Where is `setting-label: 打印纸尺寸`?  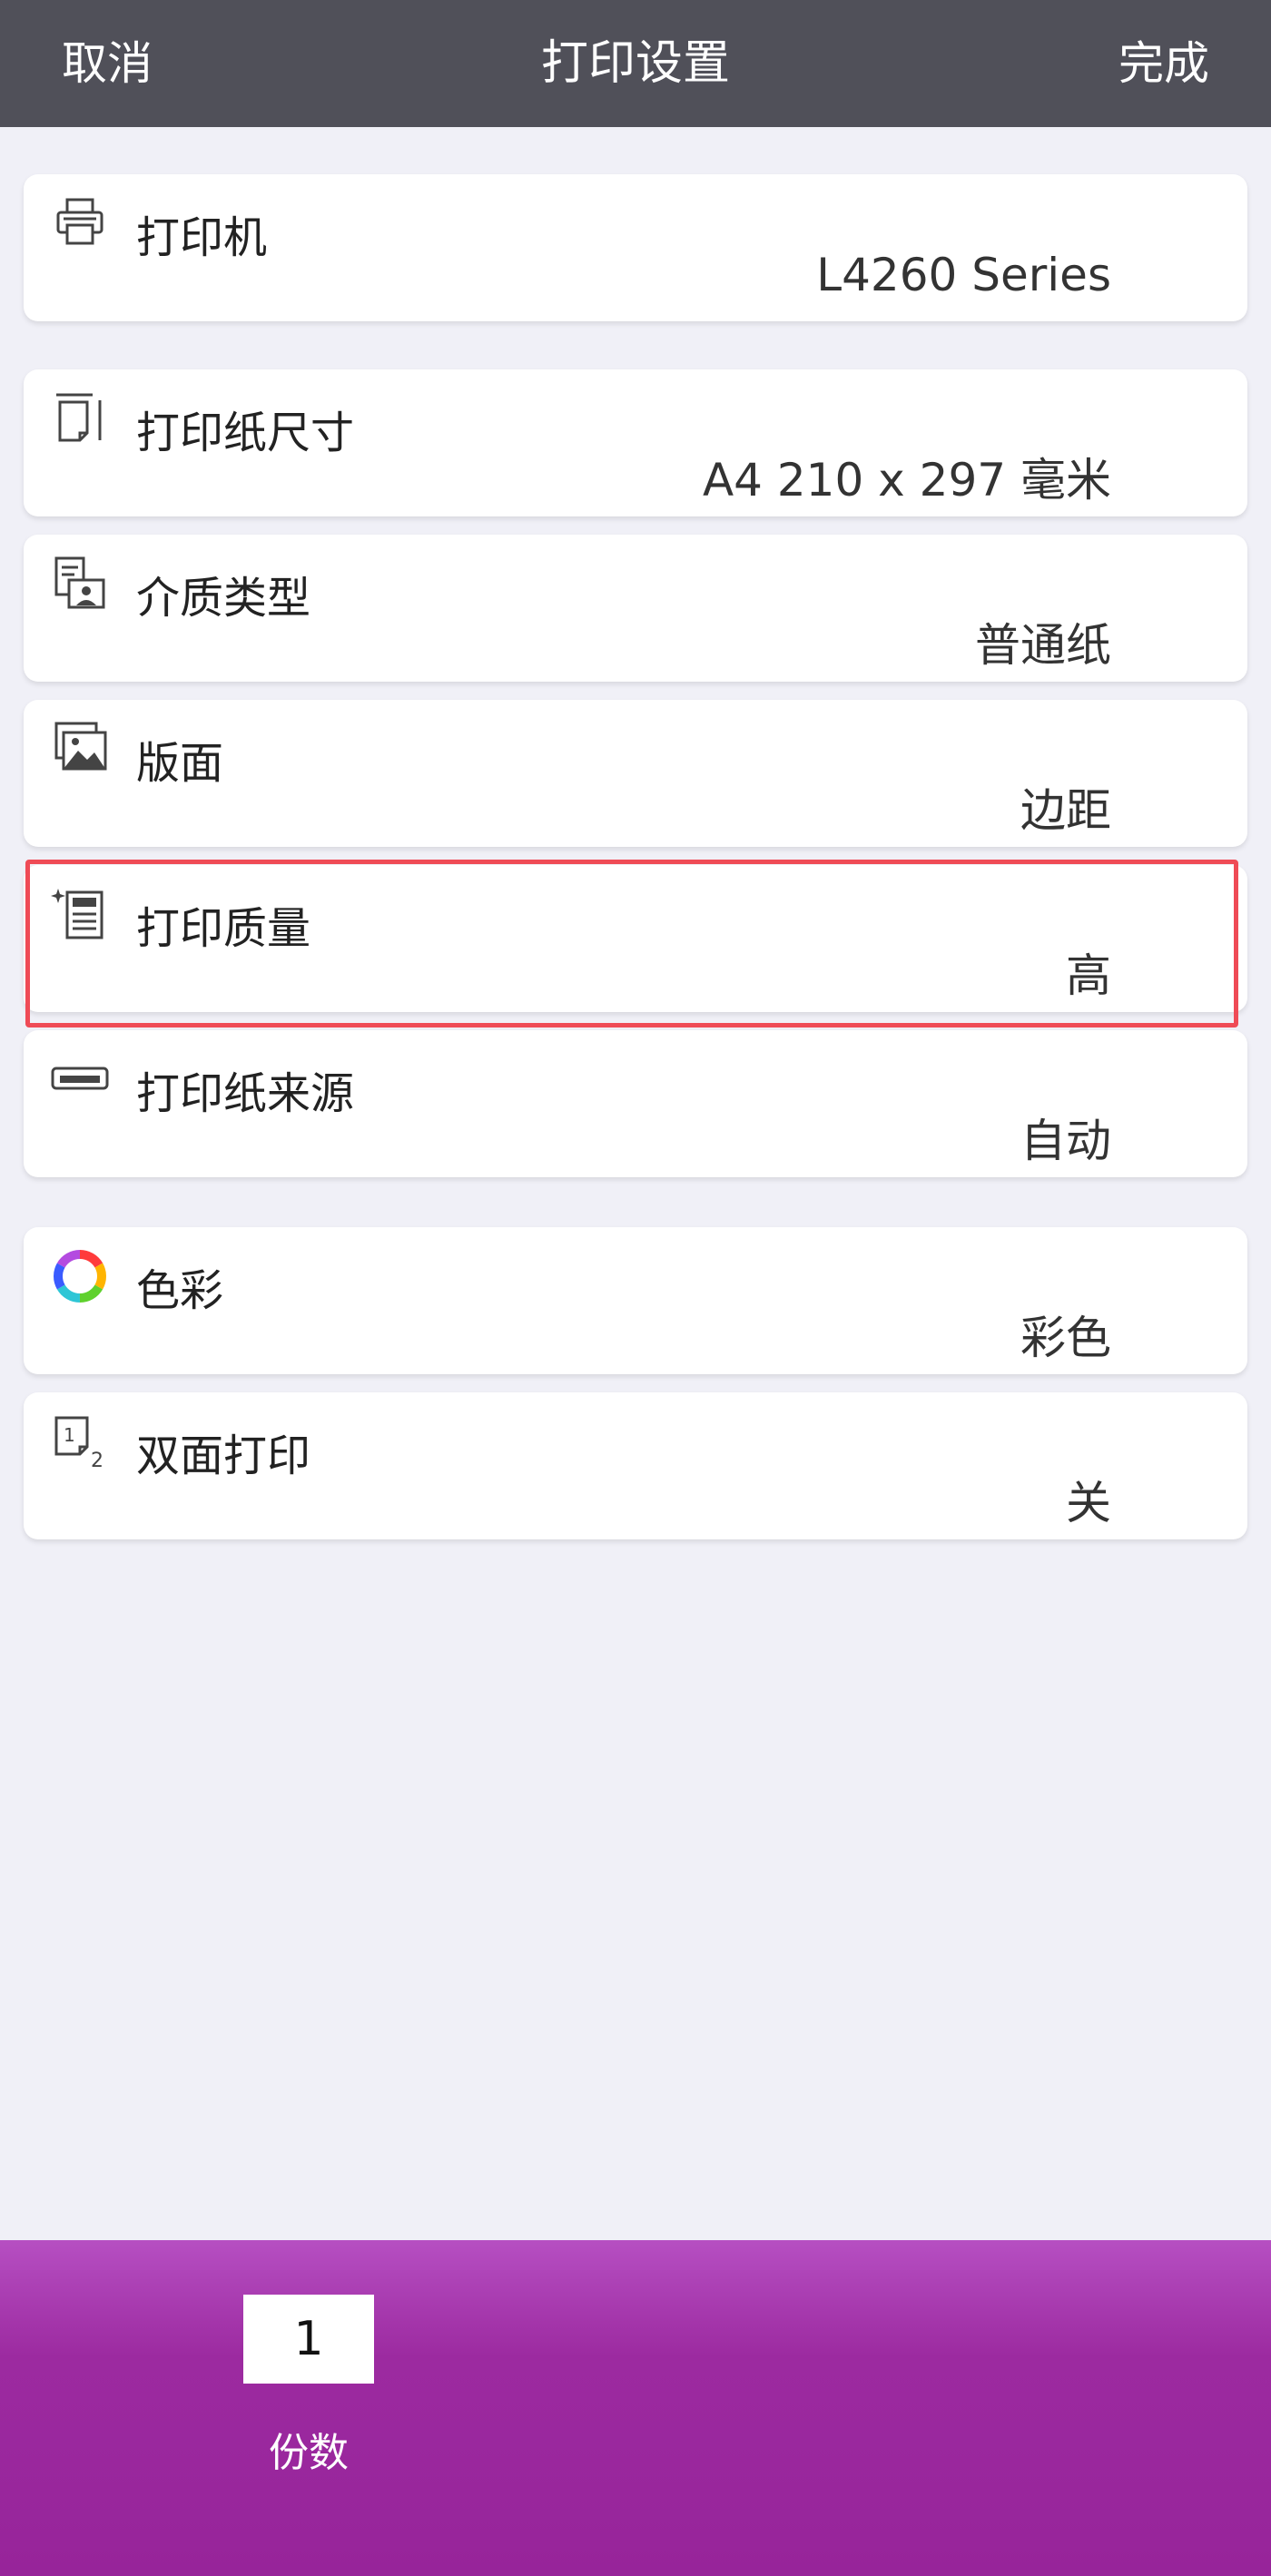
setting-label: 打印纸尺寸 is located at coordinates (245, 433).